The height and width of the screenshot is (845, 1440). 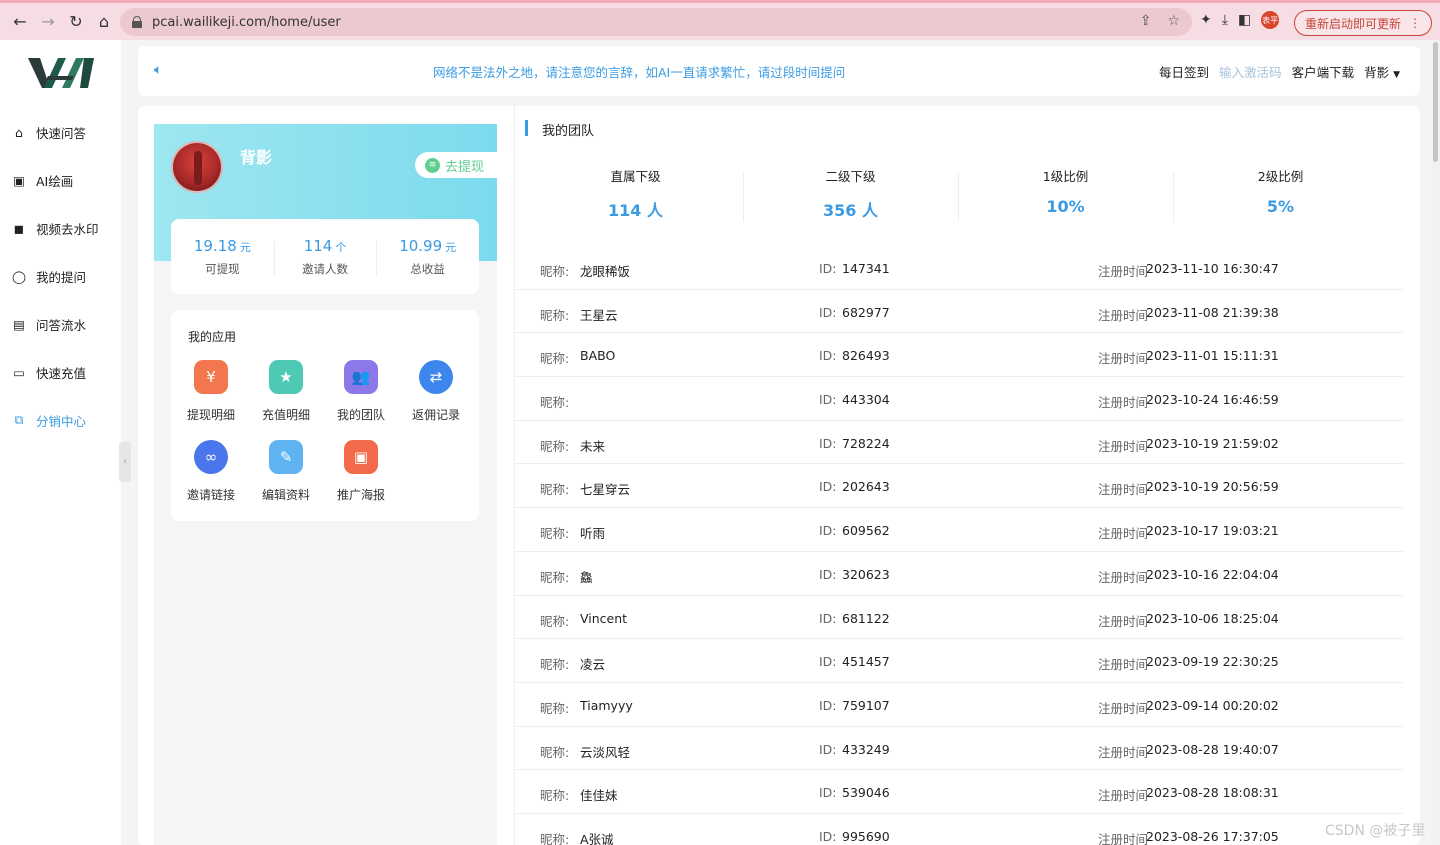 What do you see at coordinates (866, 400) in the screenshot?
I see `member-id: 443304` at bounding box center [866, 400].